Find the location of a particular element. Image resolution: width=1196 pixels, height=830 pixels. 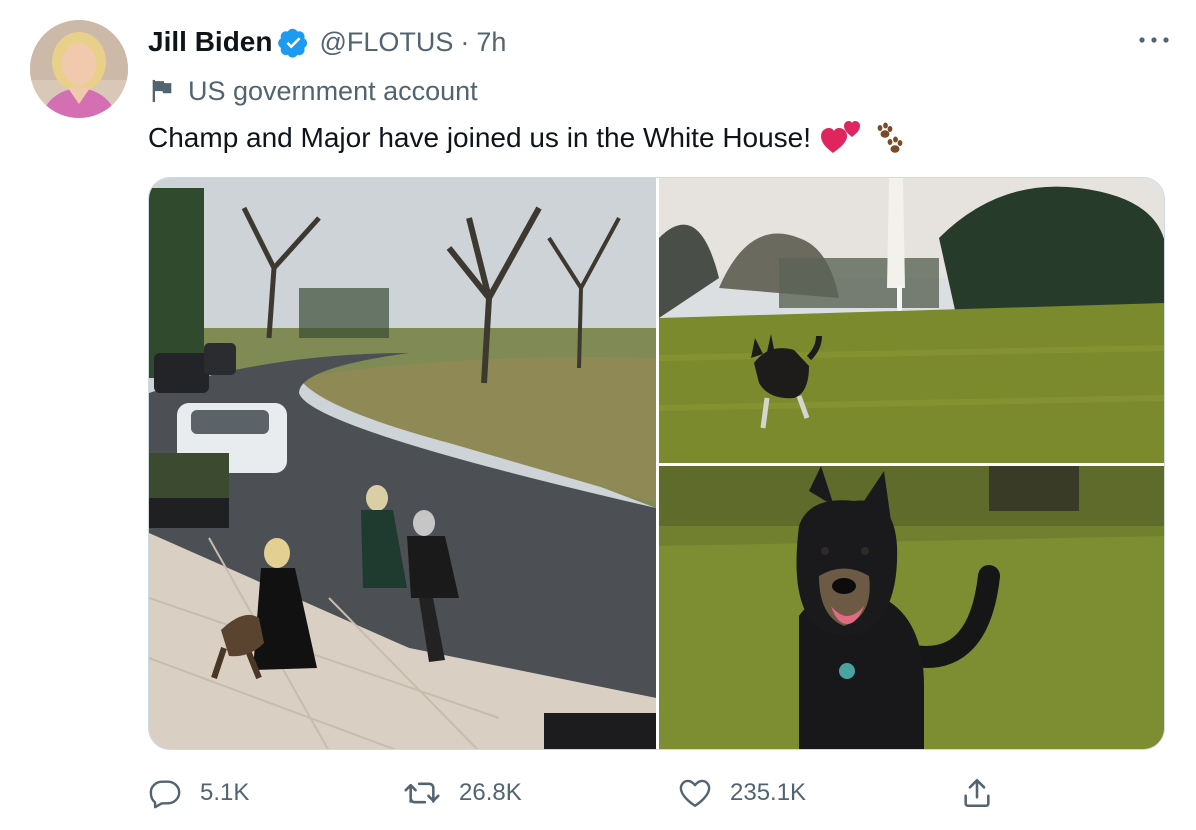

like-button: 235.1K is located at coordinates (742, 793).